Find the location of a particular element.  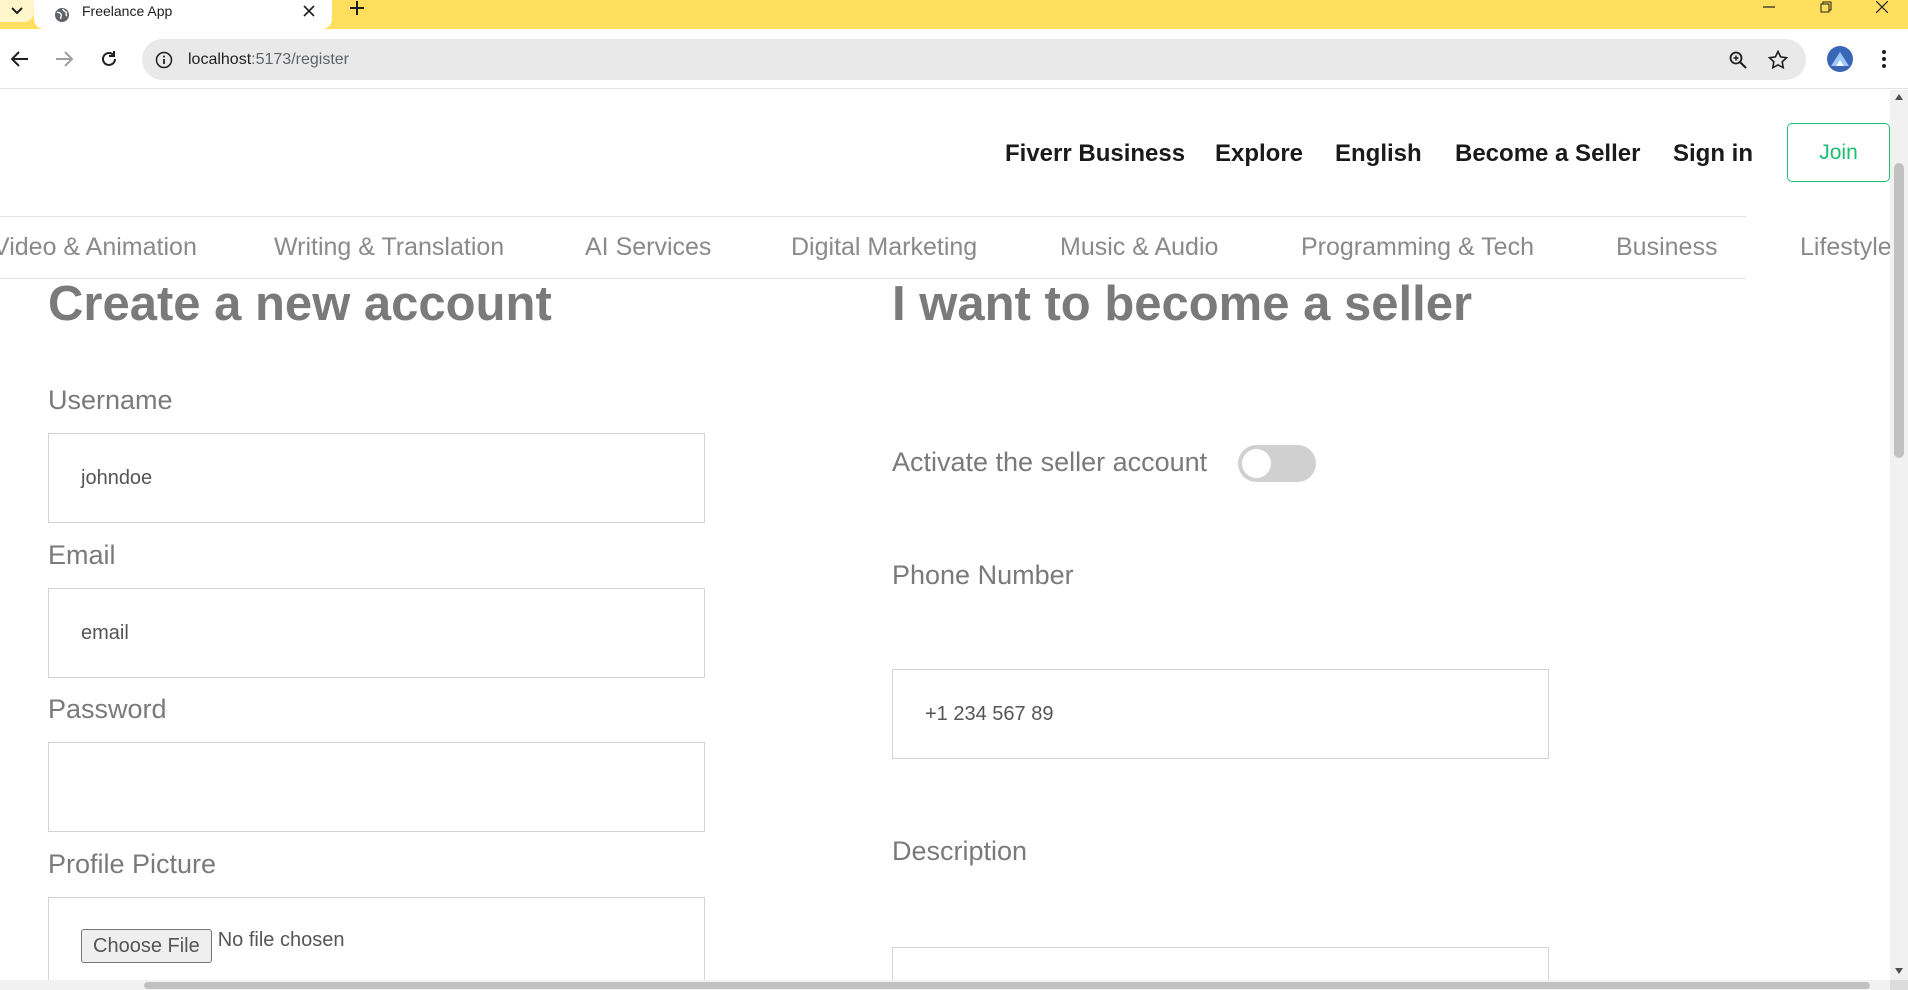

username-input: johndoe is located at coordinates (376, 478).